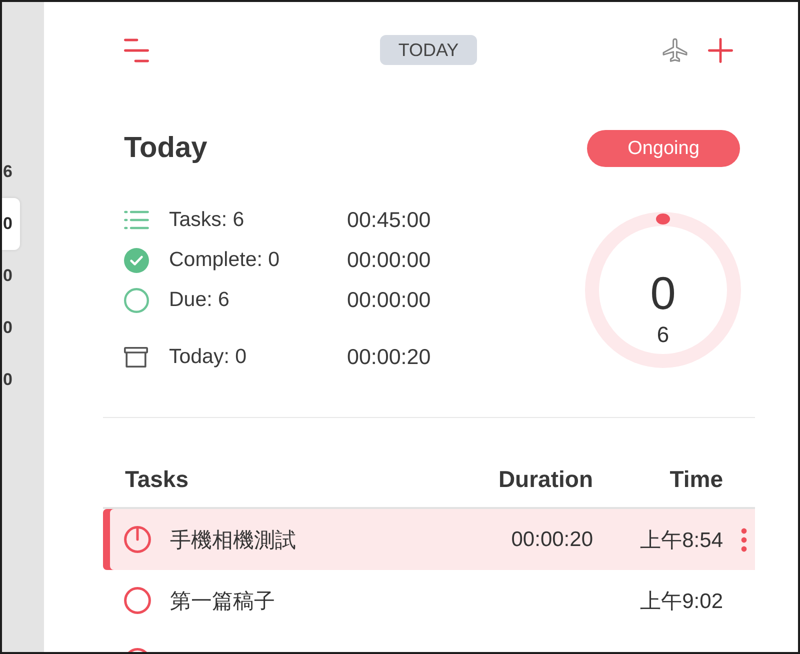 This screenshot has height=654, width=800. I want to click on stat-time: 00:45:00, so click(389, 220).